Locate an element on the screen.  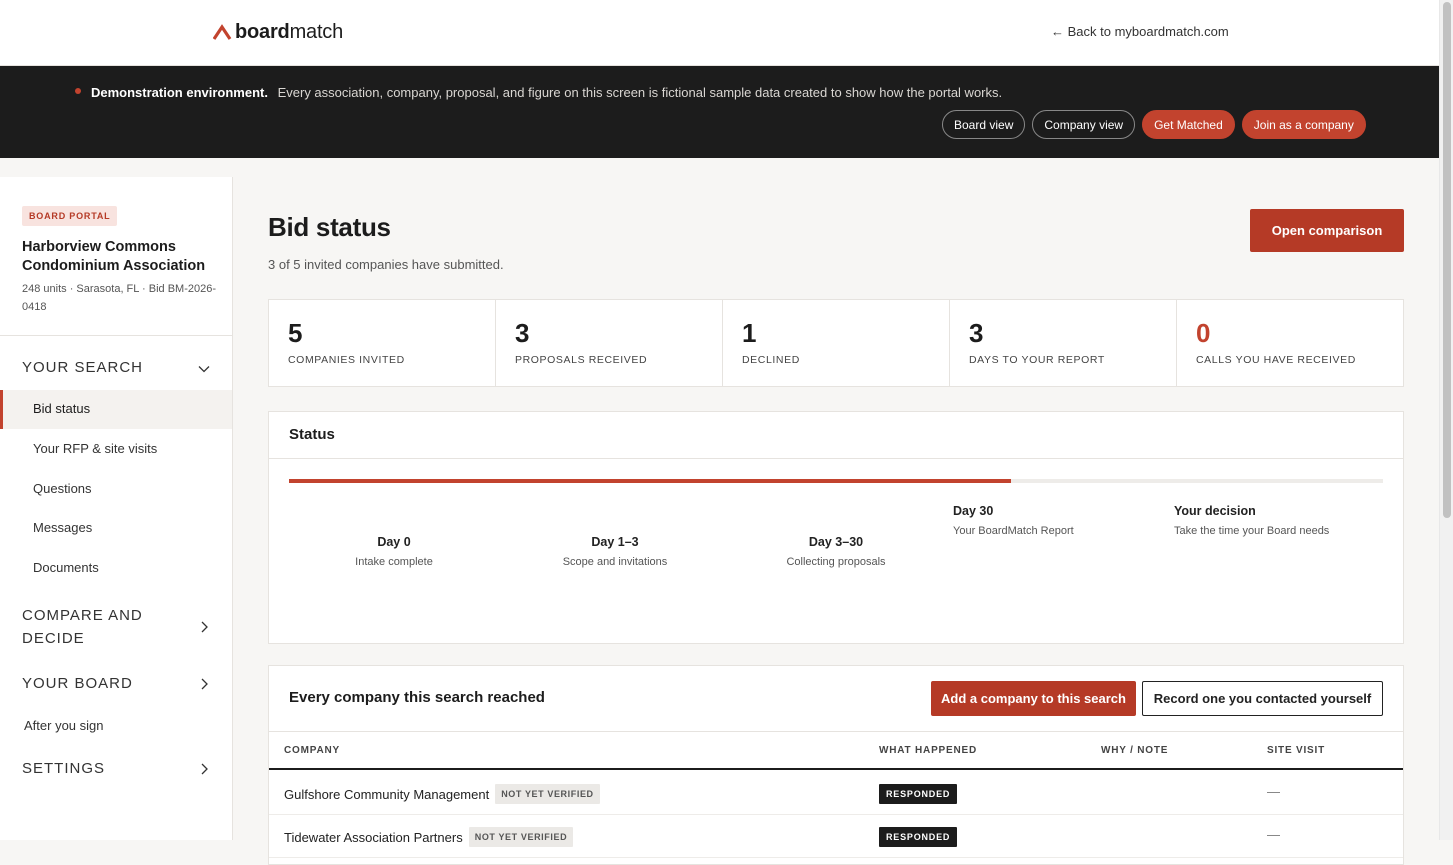
column-header-what-happened: WHAT HAPPENED is located at coordinates (928, 750).